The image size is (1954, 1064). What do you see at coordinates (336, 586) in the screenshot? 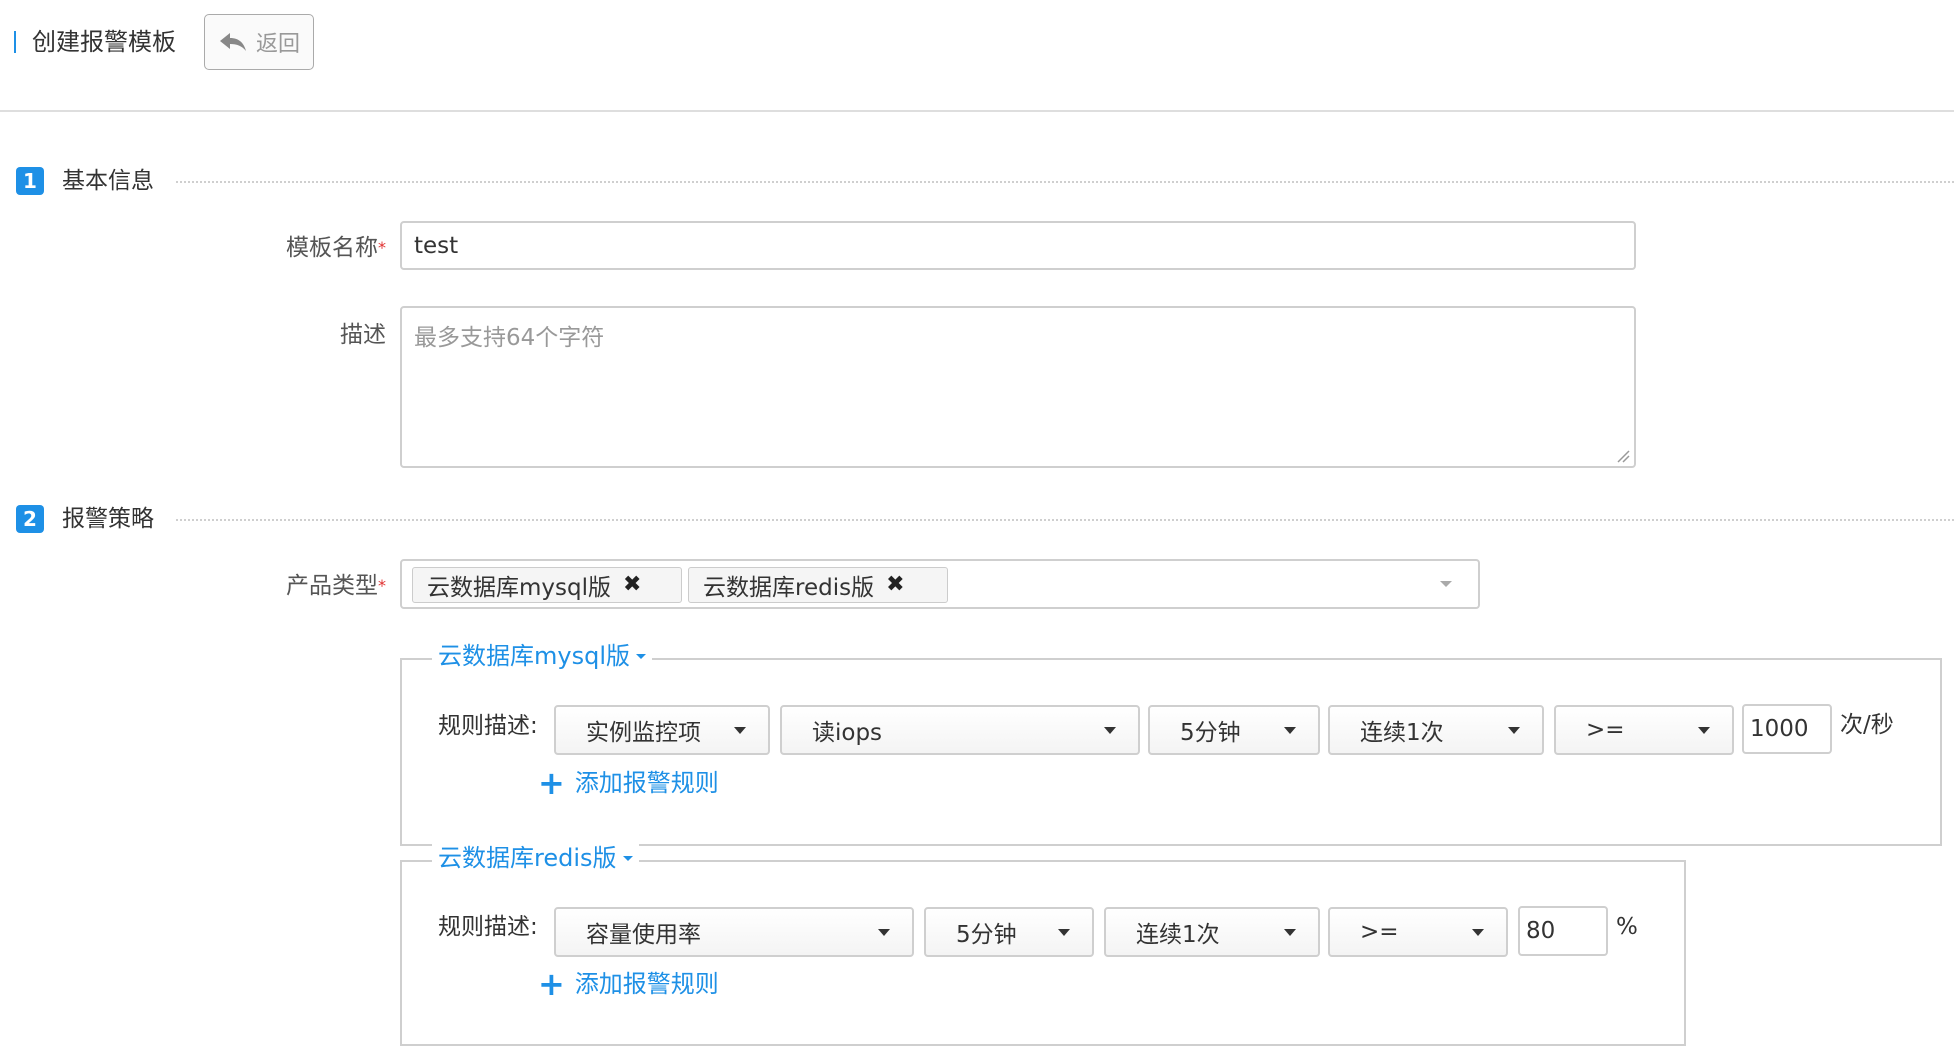
I see `product-type-label: 产品类型*` at bounding box center [336, 586].